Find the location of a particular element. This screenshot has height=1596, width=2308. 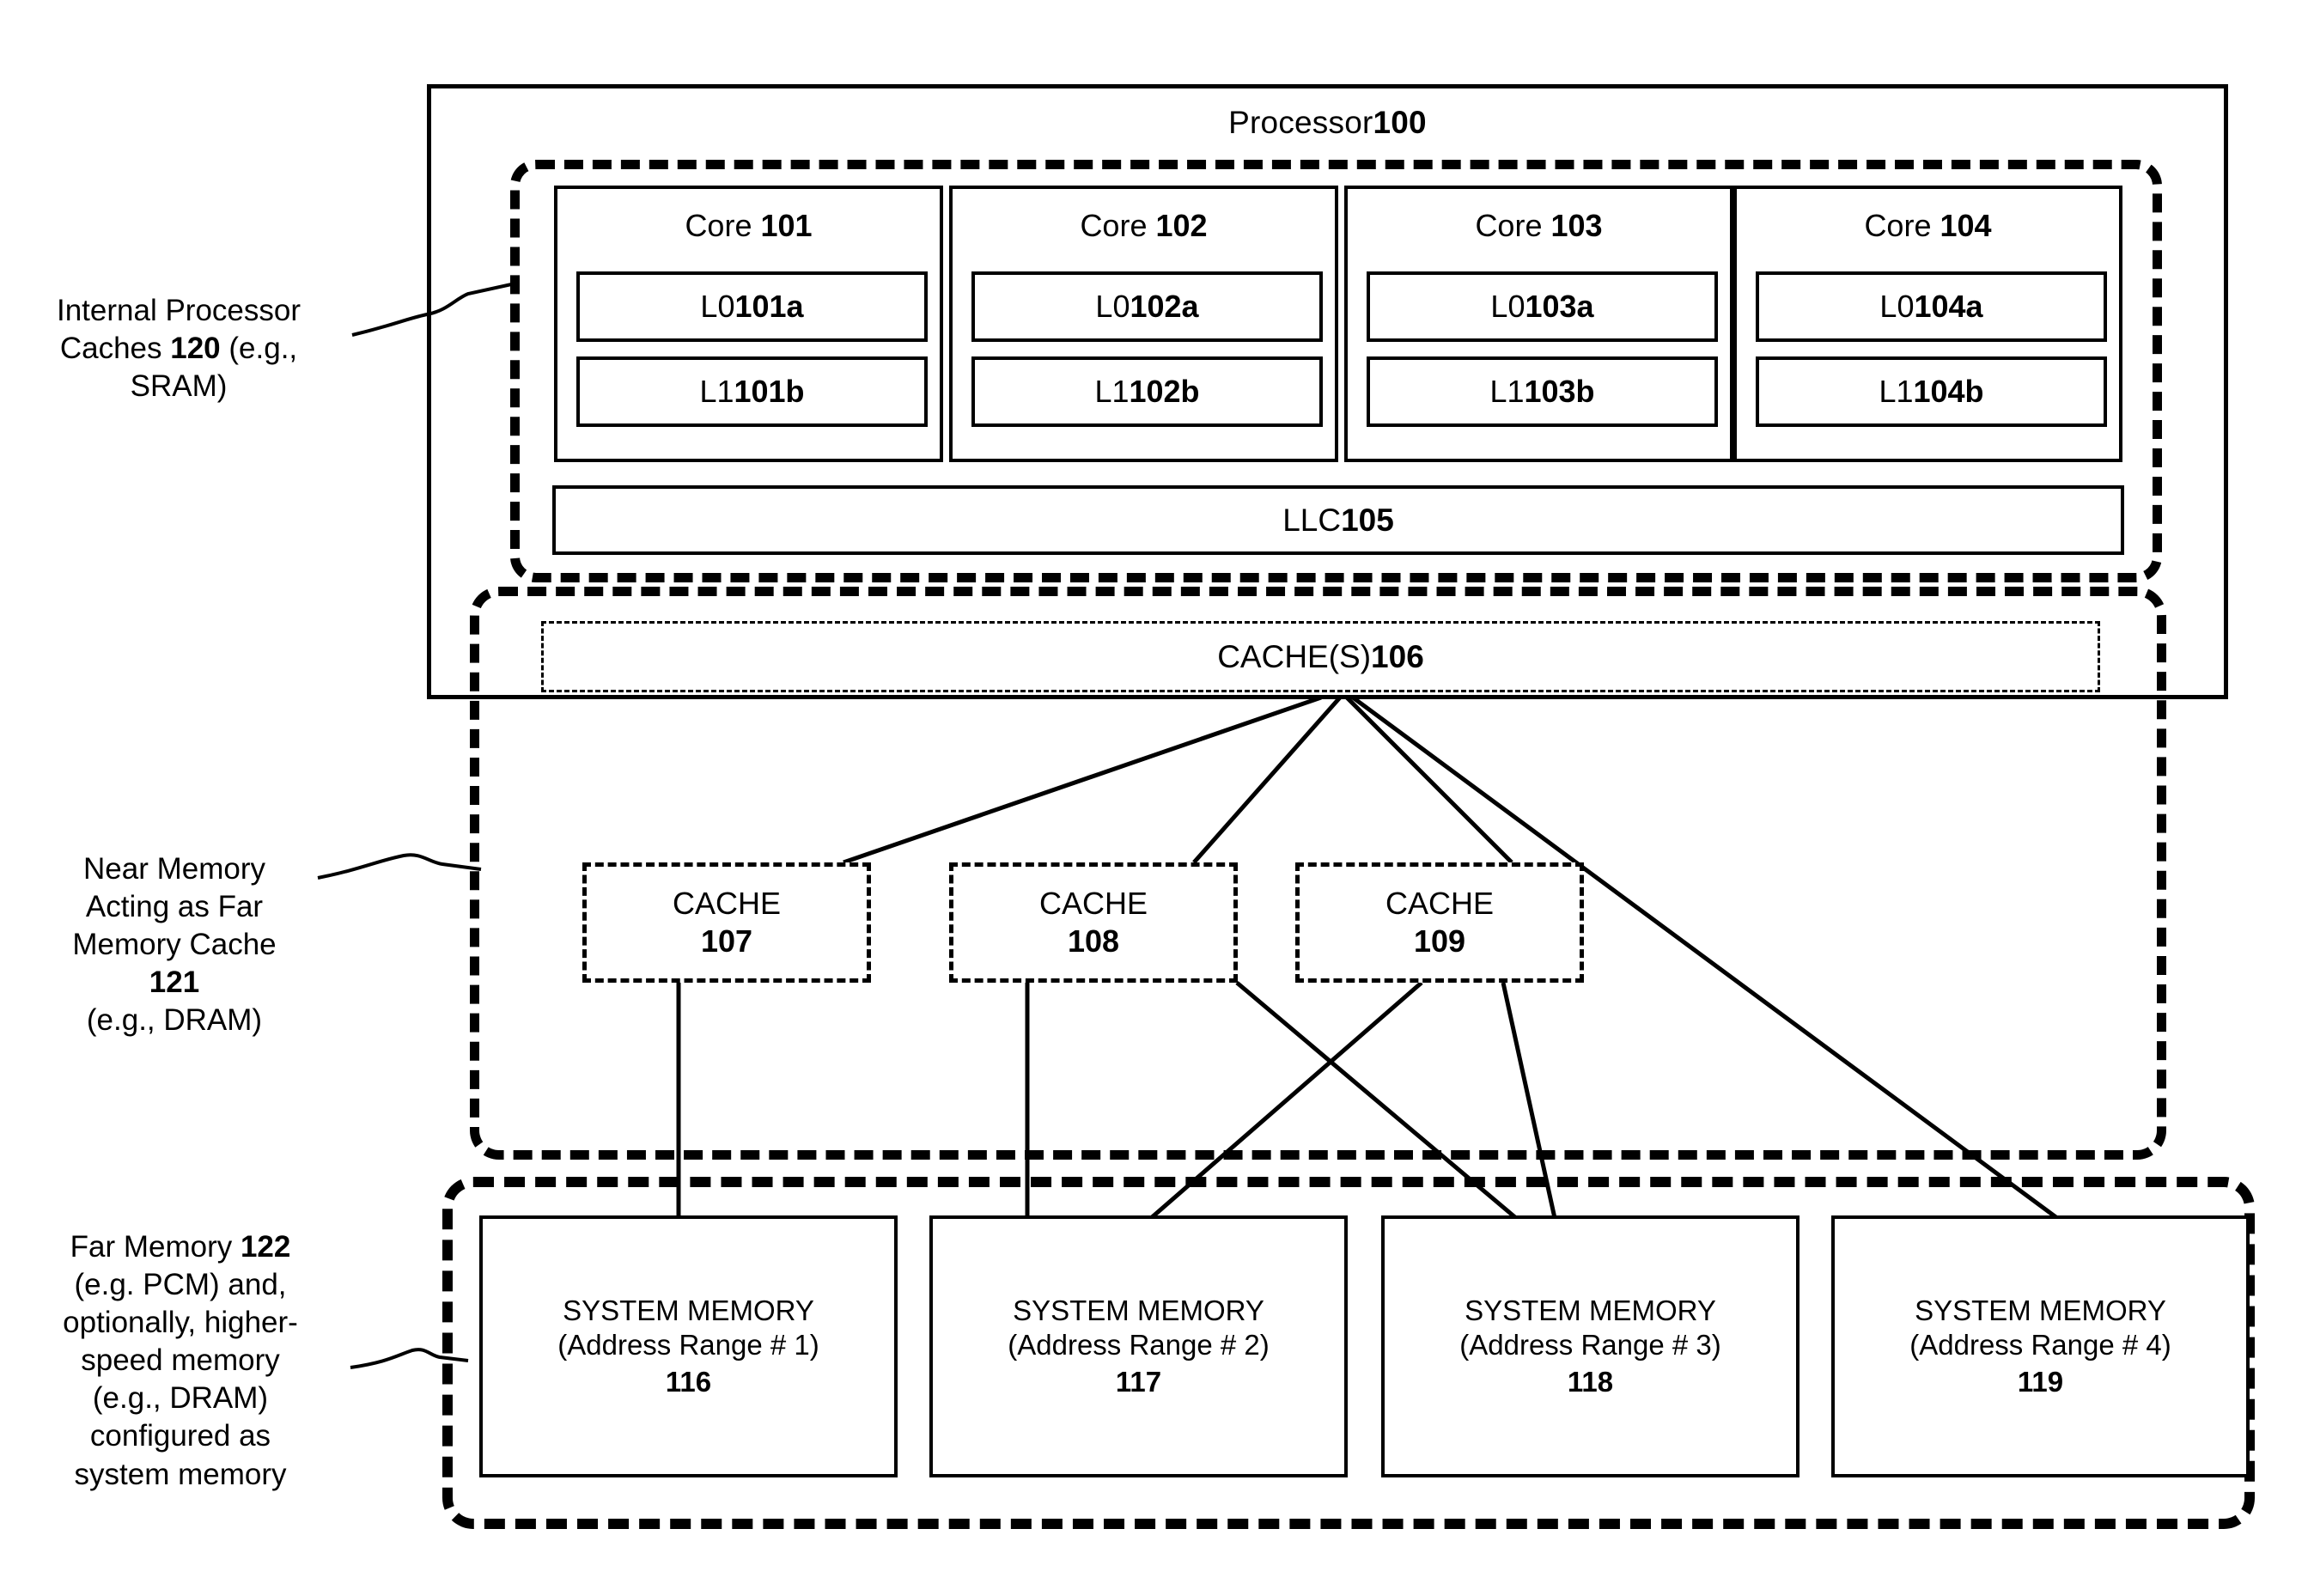

core-102-l1-cache: L1 102b is located at coordinates (1147, 391).